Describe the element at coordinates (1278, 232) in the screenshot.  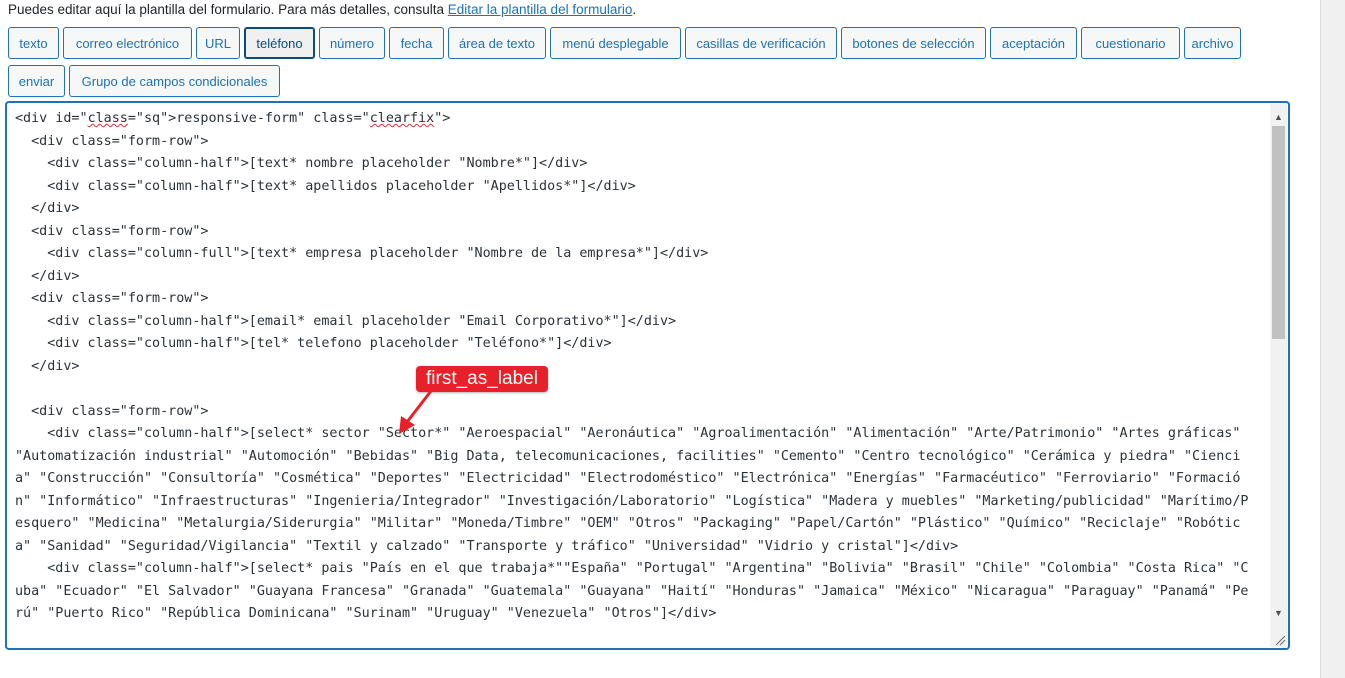
I see `scroll-thumb` at that location.